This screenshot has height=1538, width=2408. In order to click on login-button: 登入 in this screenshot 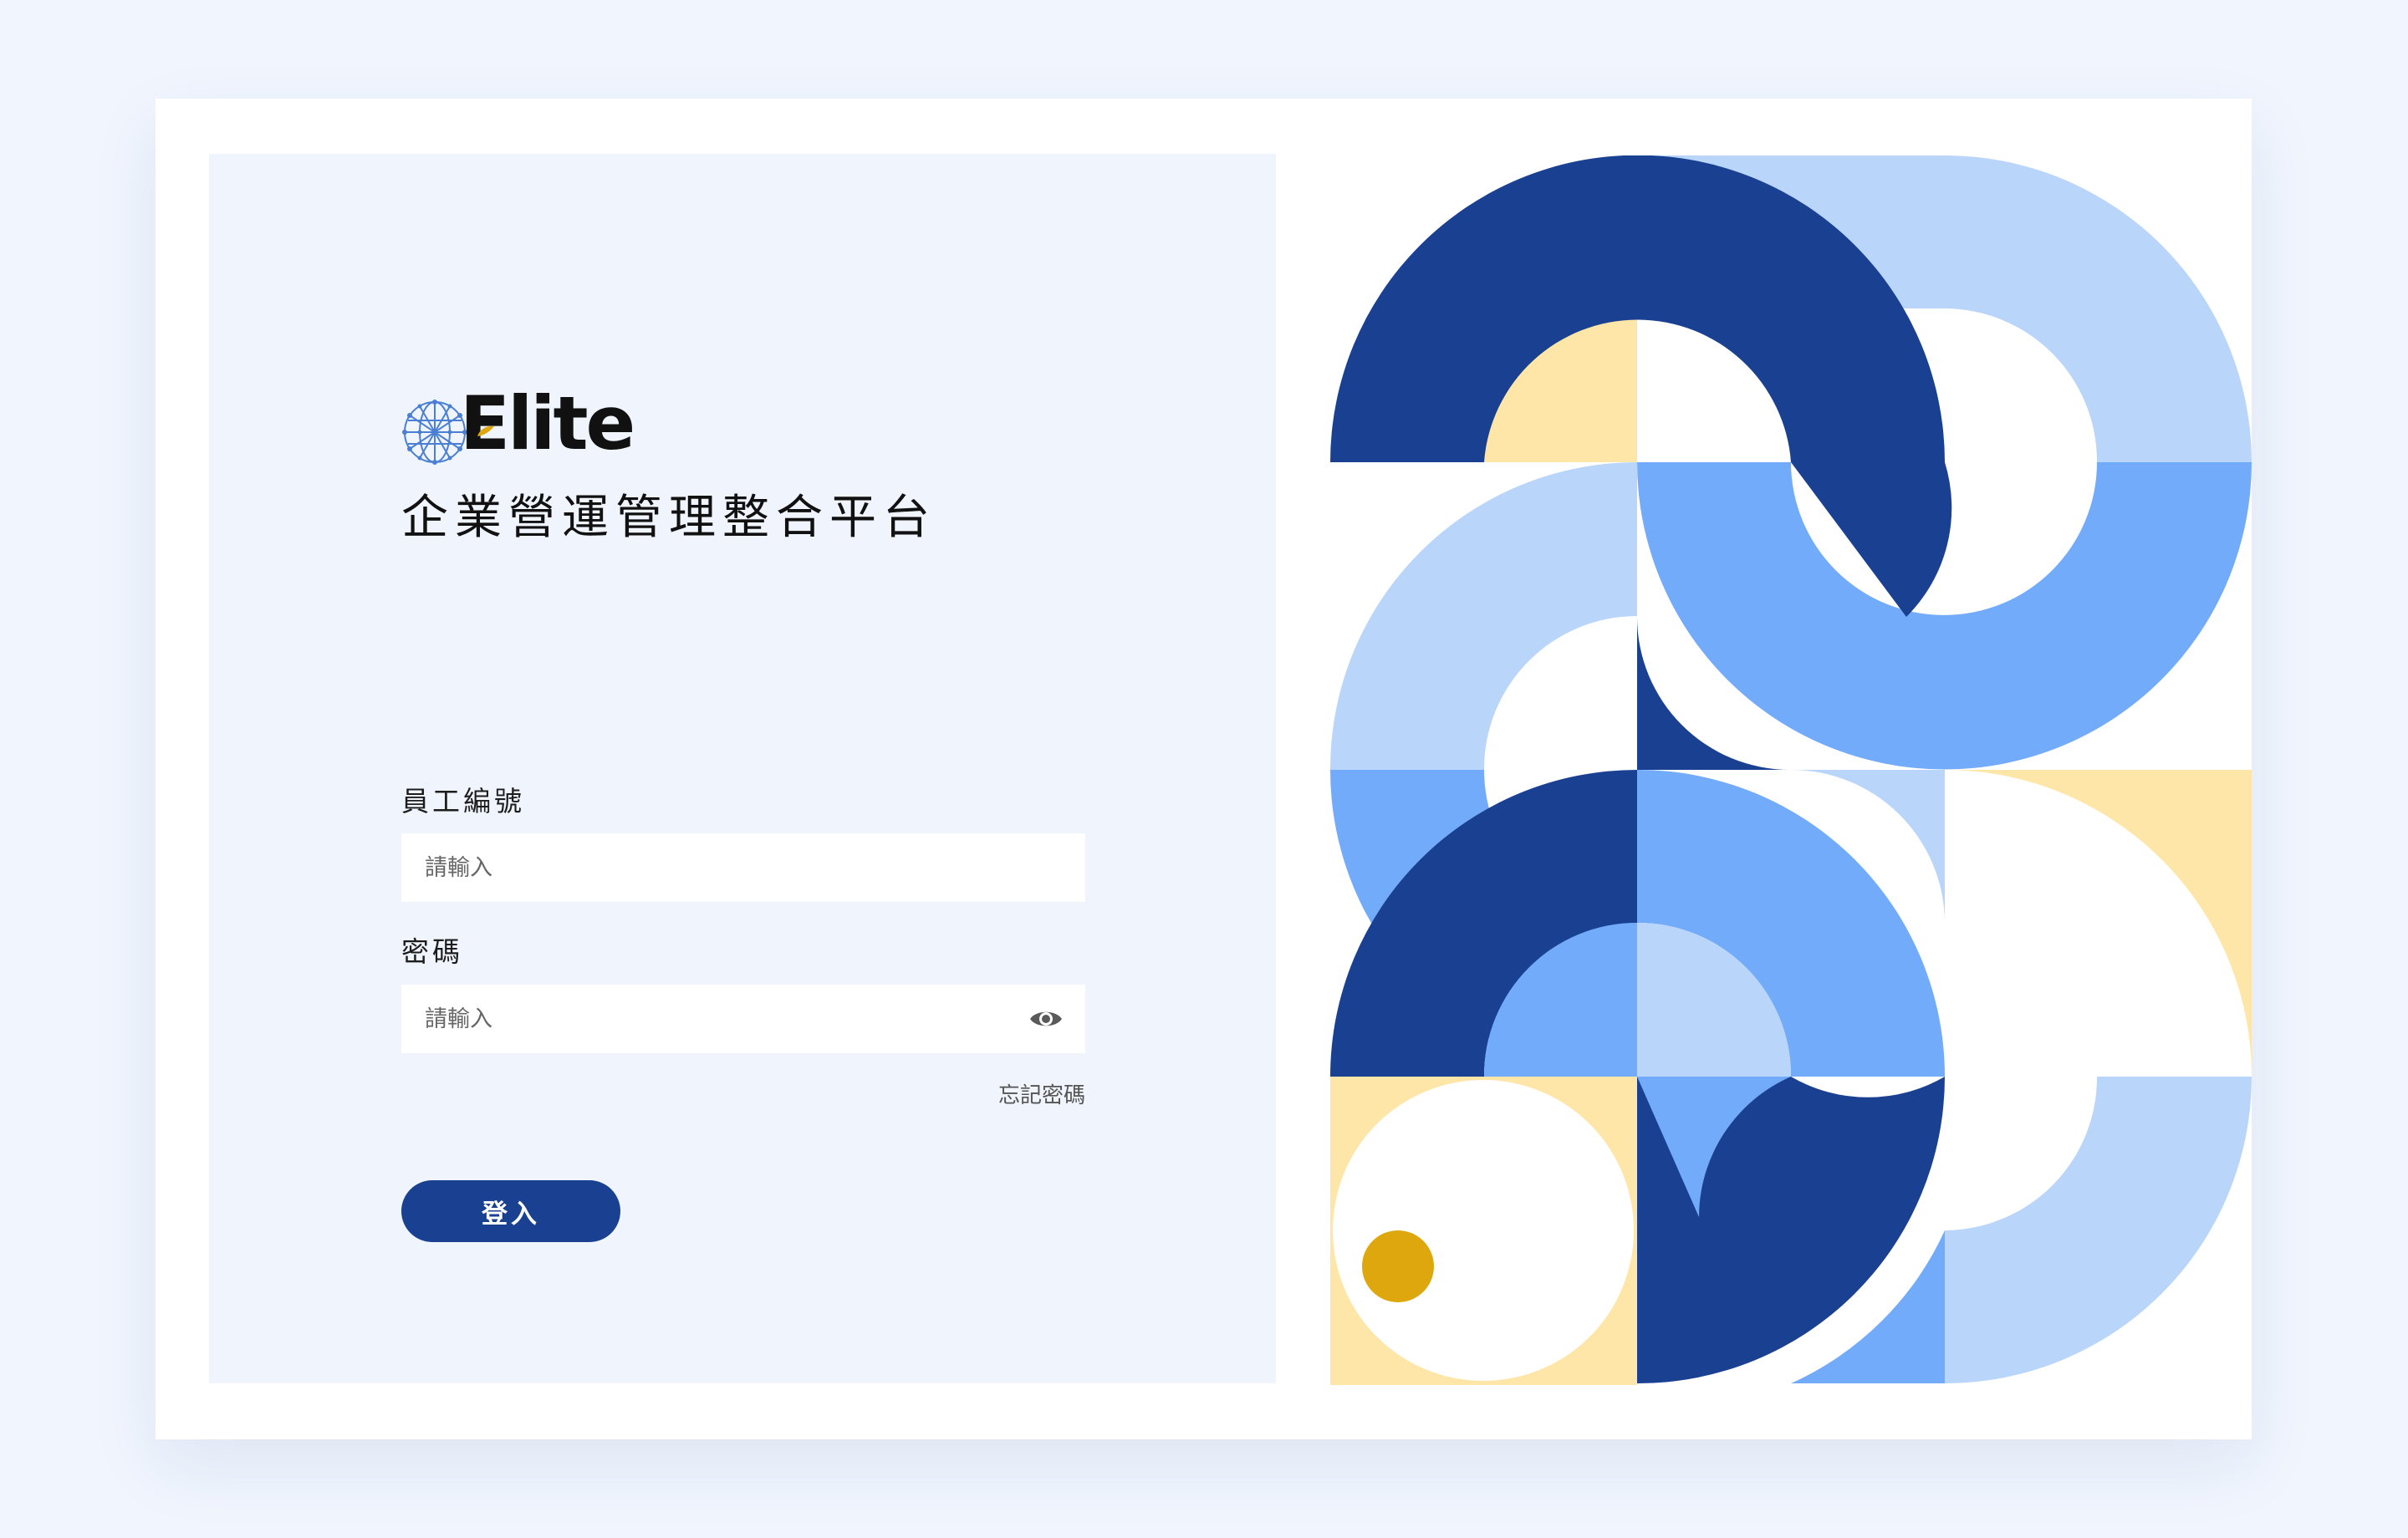, I will do `click(510, 1211)`.